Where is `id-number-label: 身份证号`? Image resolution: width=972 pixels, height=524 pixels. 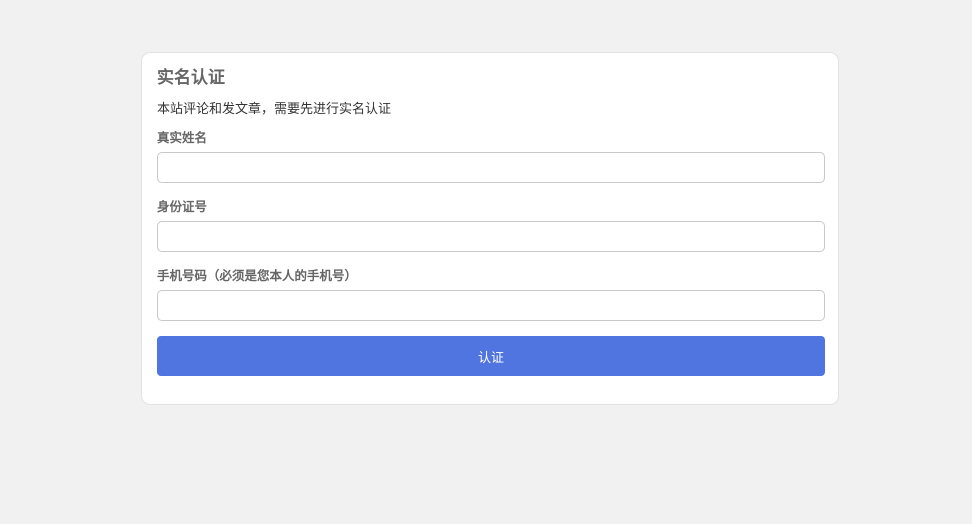 id-number-label: 身份证号 is located at coordinates (182, 206).